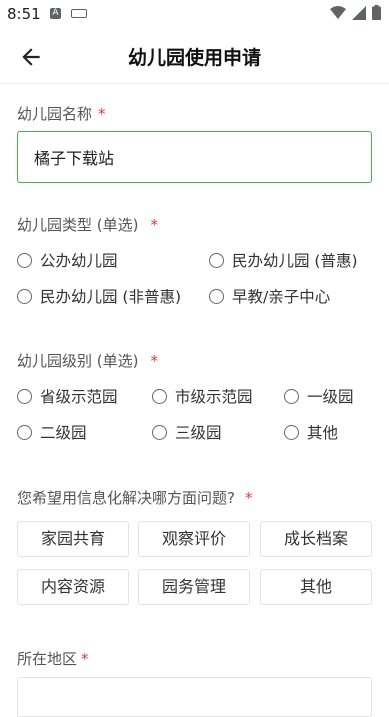 This screenshot has height=717, width=389. I want to click on status-time: 8:51, so click(24, 14).